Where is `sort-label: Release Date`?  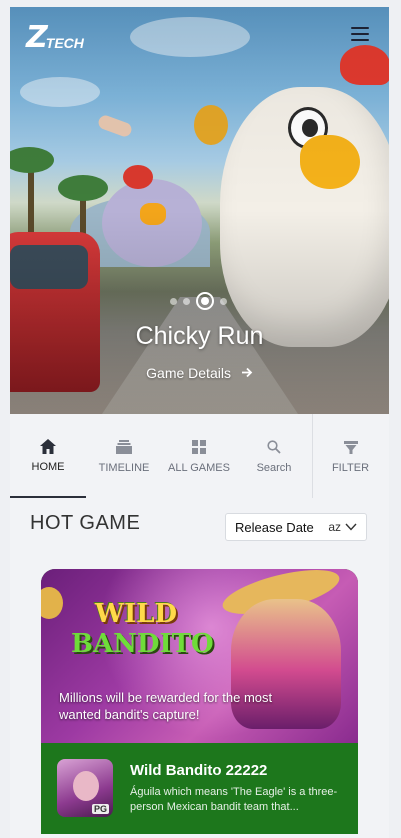 sort-label: Release Date is located at coordinates (274, 527).